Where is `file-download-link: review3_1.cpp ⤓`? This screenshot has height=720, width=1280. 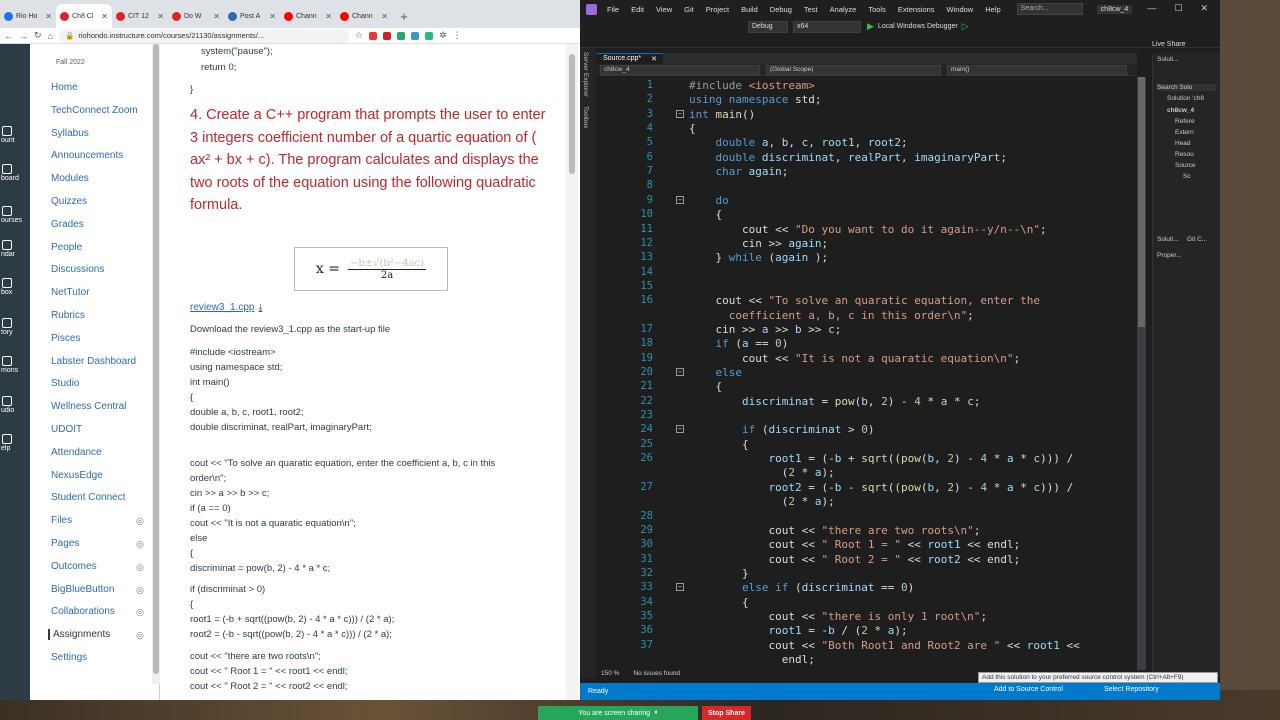
file-download-link: review3_1.cpp ⤓ is located at coordinates (226, 307).